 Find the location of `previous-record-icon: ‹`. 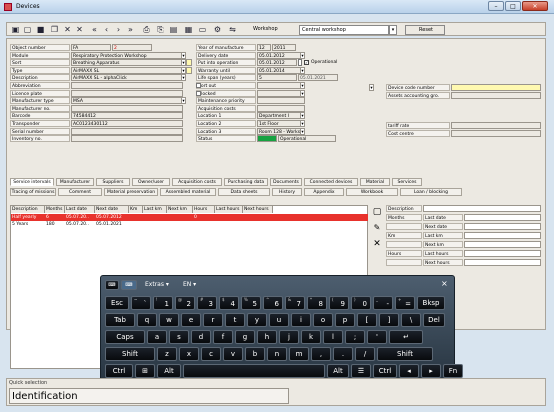

previous-record-icon: ‹ is located at coordinates (106, 29).